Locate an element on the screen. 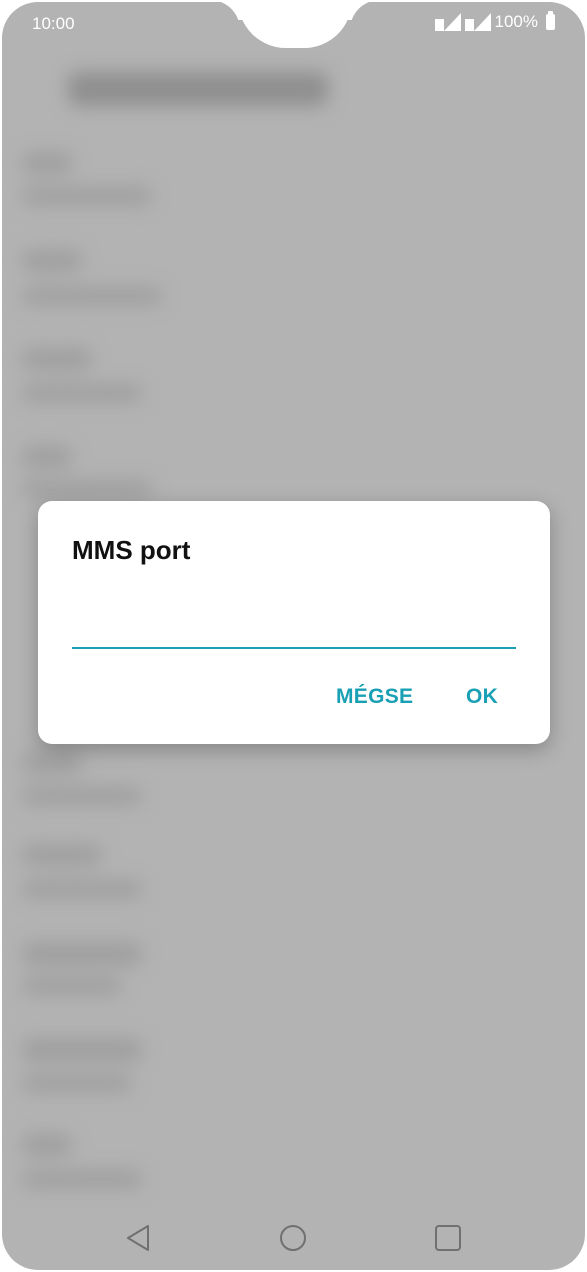  cancel-button: MÉGSE is located at coordinates (374, 697).